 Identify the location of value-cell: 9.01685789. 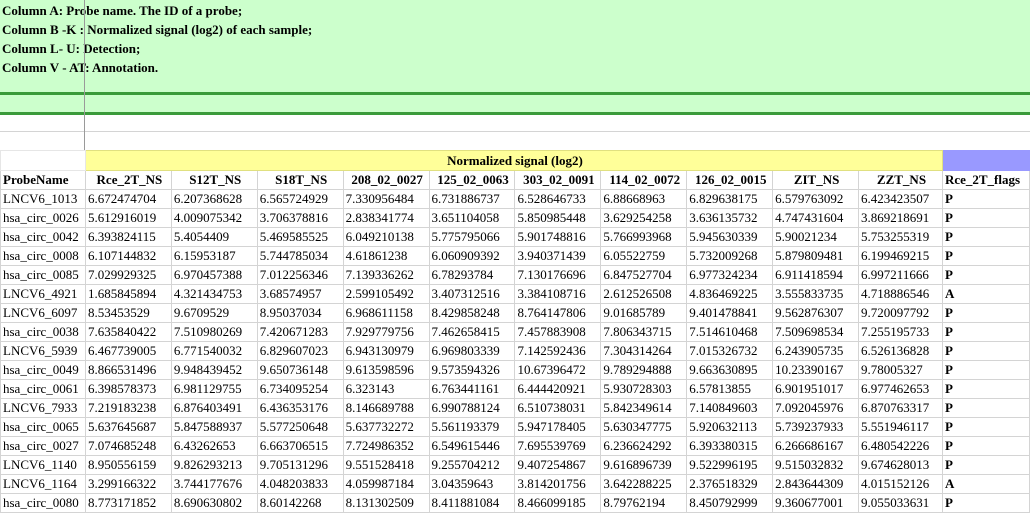
(644, 313).